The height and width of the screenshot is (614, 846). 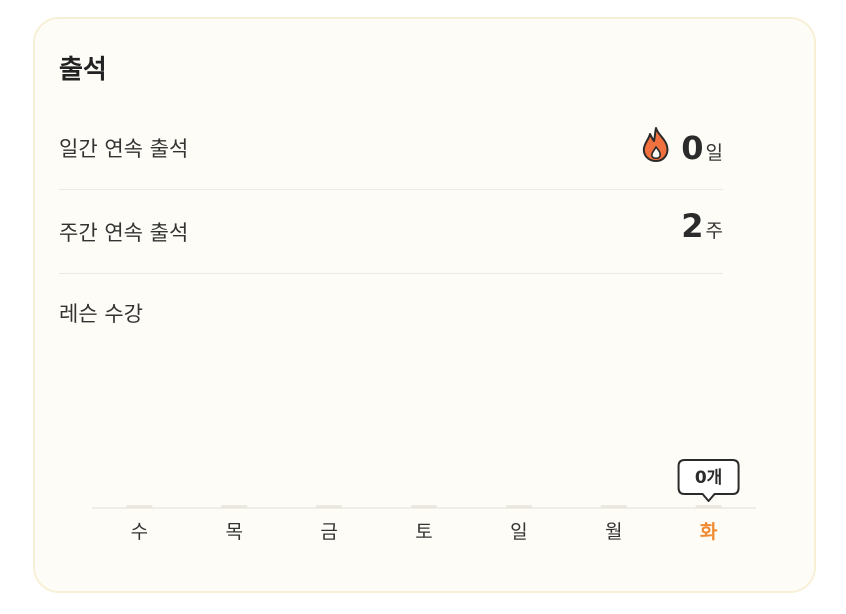 I want to click on day-label-2: 금, so click(x=328, y=532).